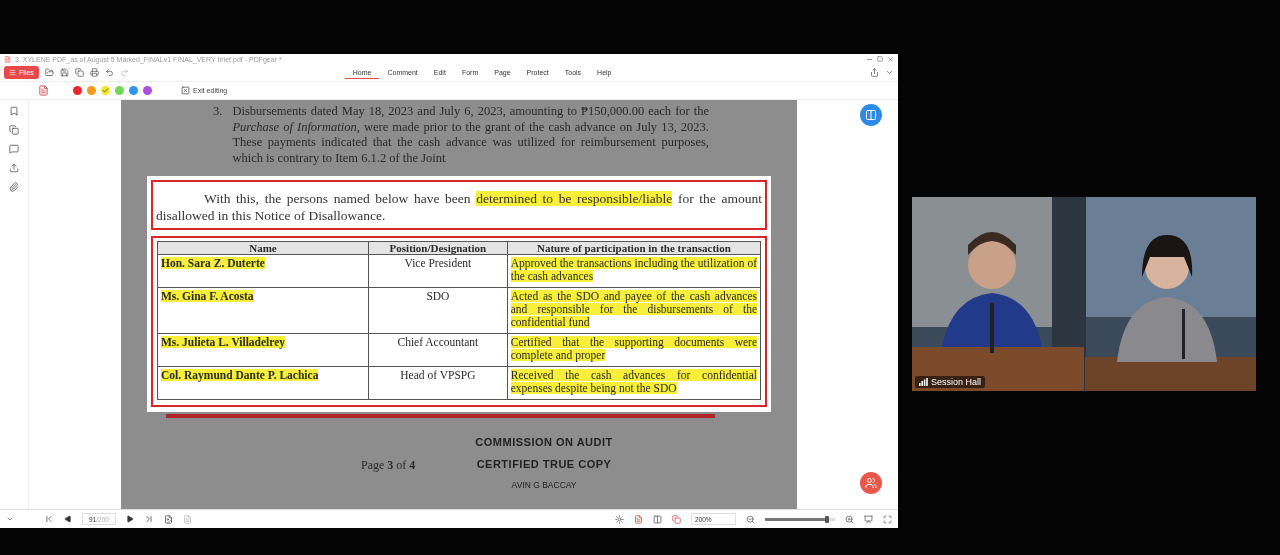 The width and height of the screenshot is (1280, 555). Describe the element at coordinates (263, 310) in the screenshot. I see `table-cell: Ms. Gina F. Acosta` at that location.